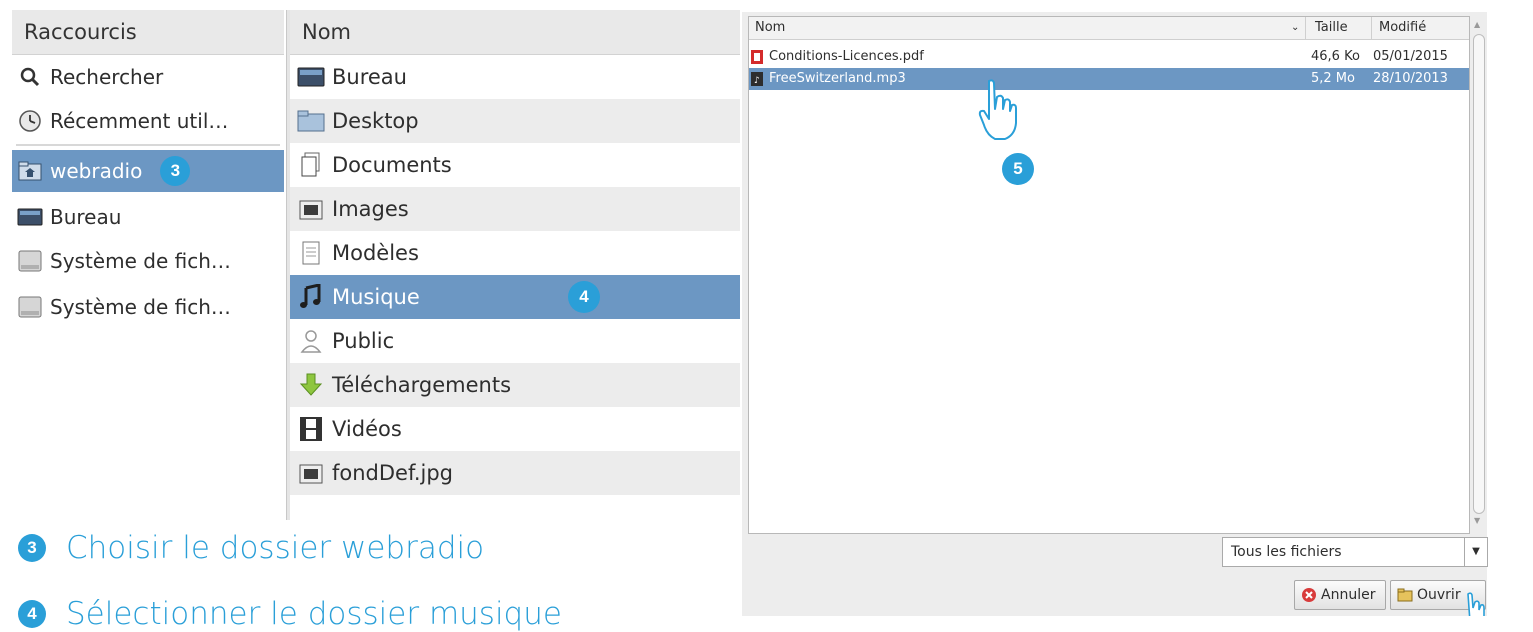 This screenshot has height=632, width=1533. What do you see at coordinates (311, 385) in the screenshot?
I see `download-arrow-icon` at bounding box center [311, 385].